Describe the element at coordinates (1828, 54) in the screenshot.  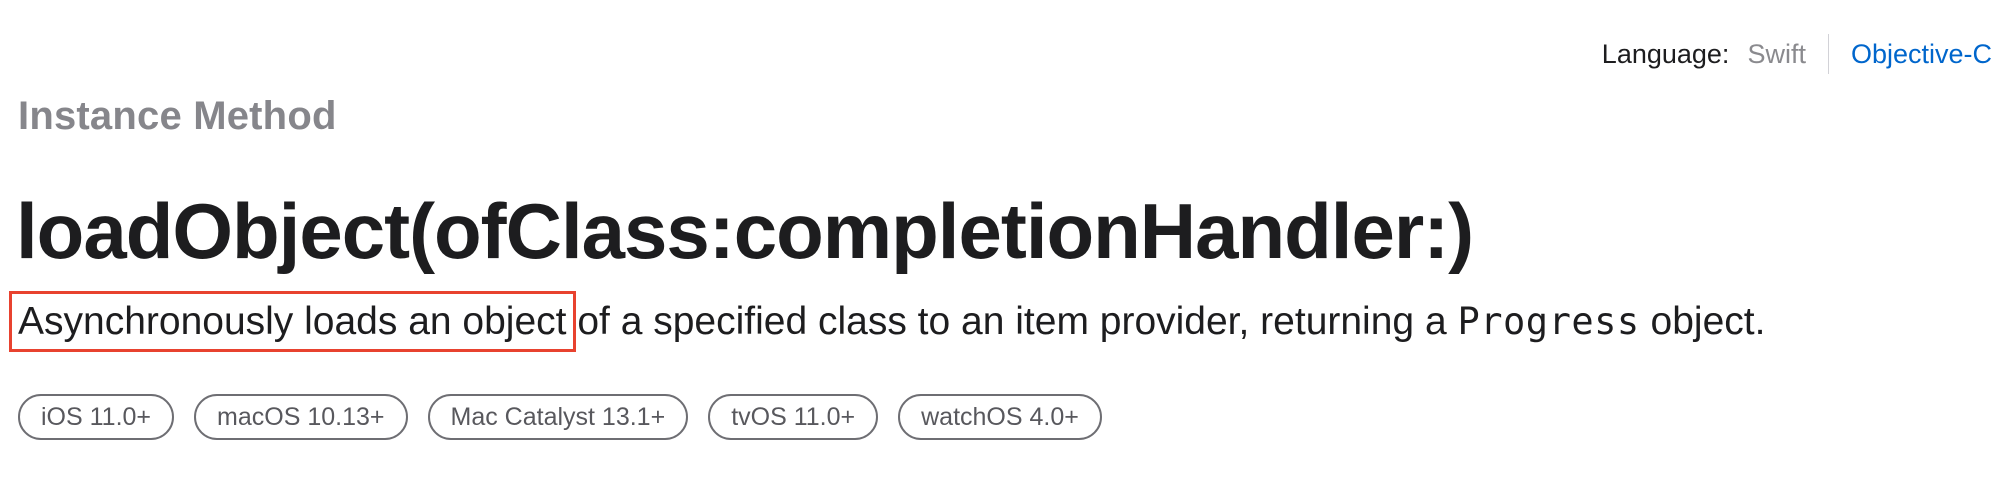
I see `language-divider` at that location.